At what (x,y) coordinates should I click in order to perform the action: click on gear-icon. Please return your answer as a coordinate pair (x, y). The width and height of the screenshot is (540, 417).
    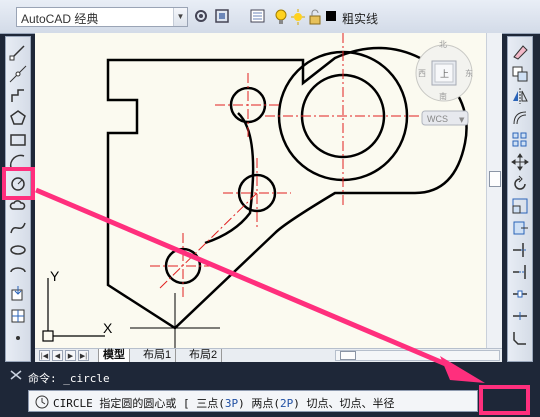
    Looking at the image, I should click on (201, 16).